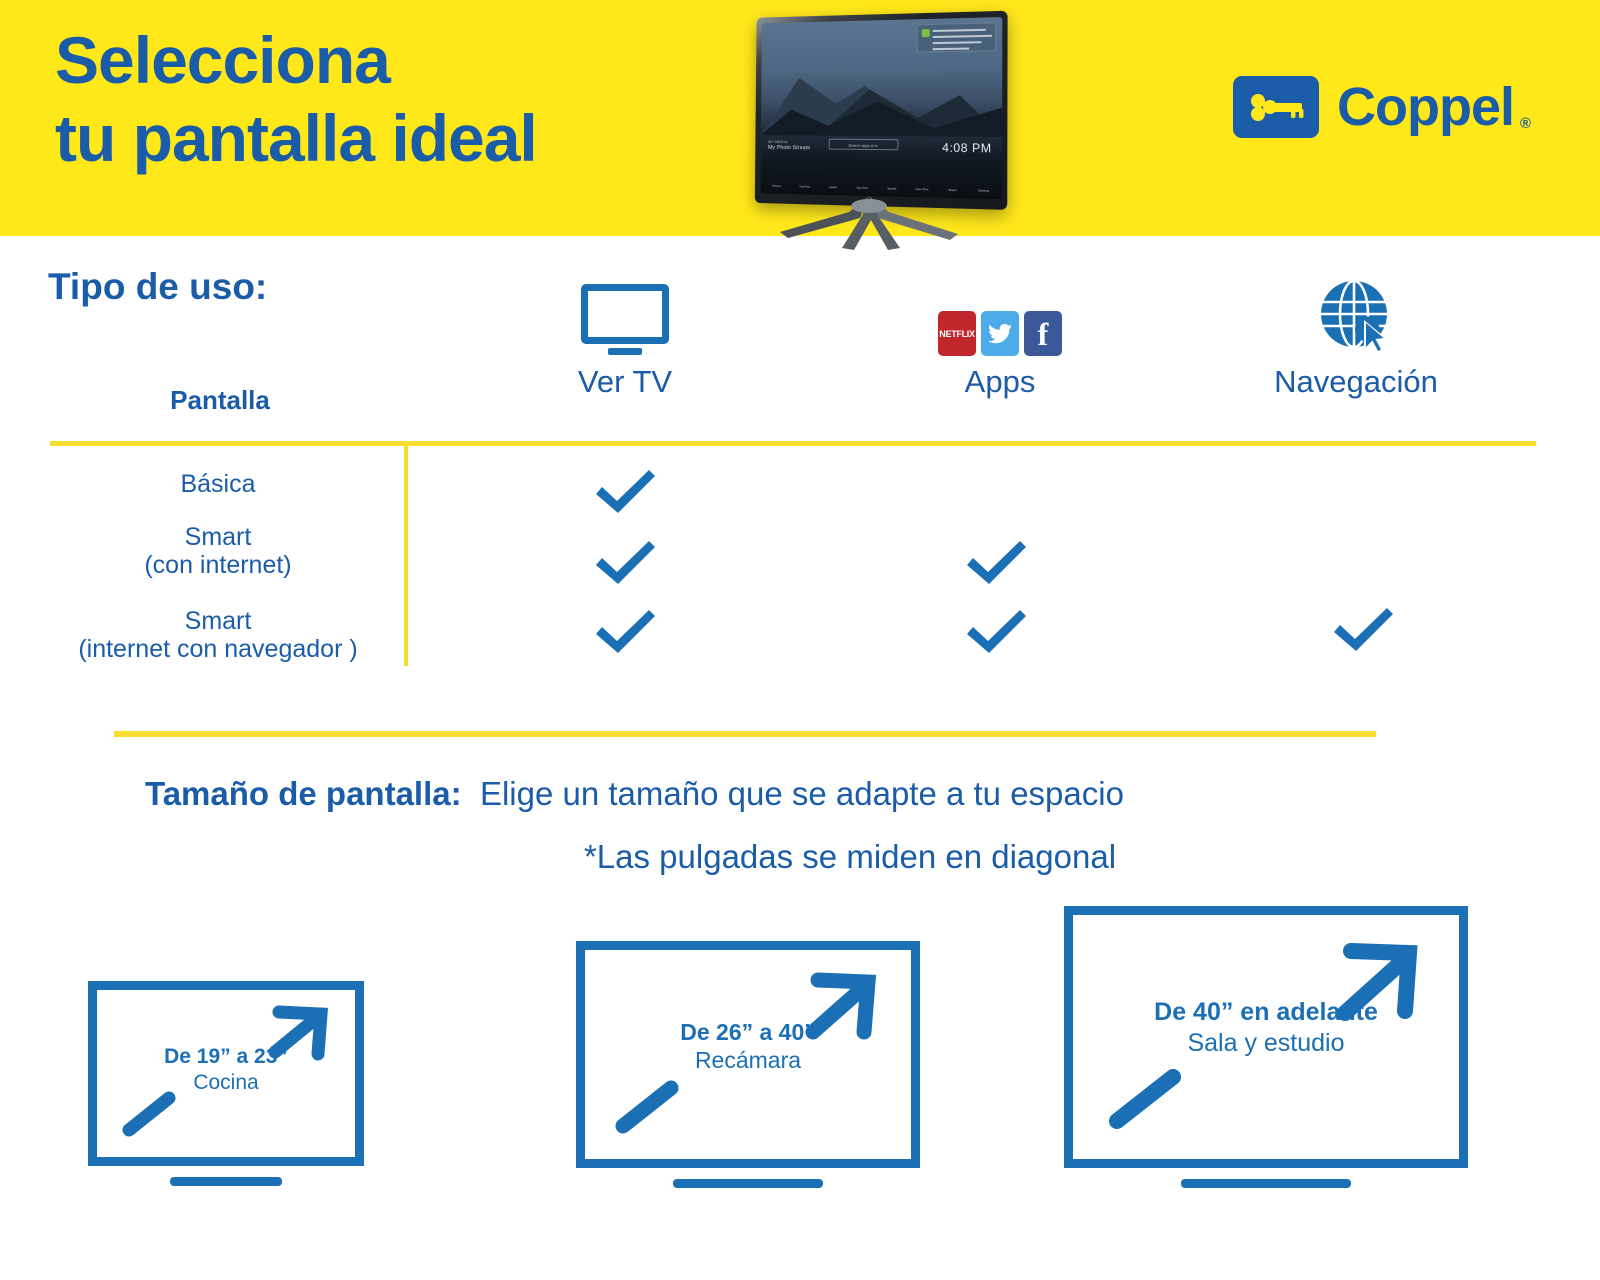  I want to click on page-title: Selecciona tu pantalla ideal, so click(296, 100).